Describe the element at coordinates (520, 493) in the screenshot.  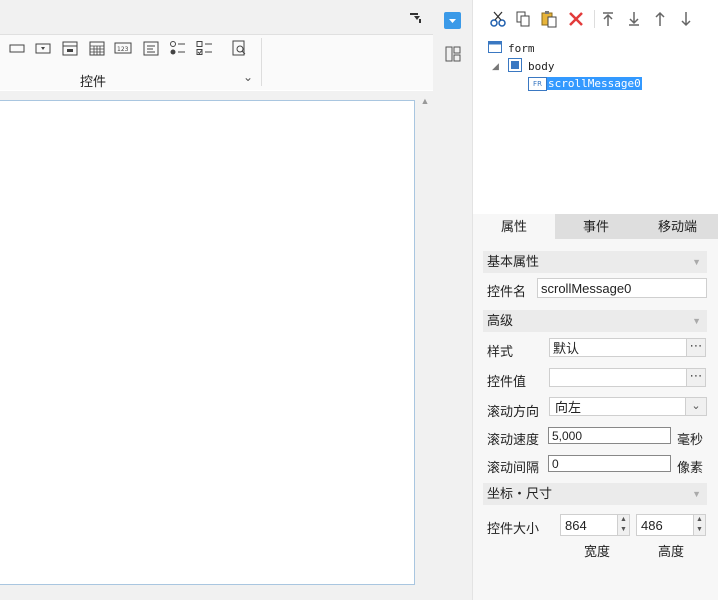
I see `section-title: 坐标・尺寸` at that location.